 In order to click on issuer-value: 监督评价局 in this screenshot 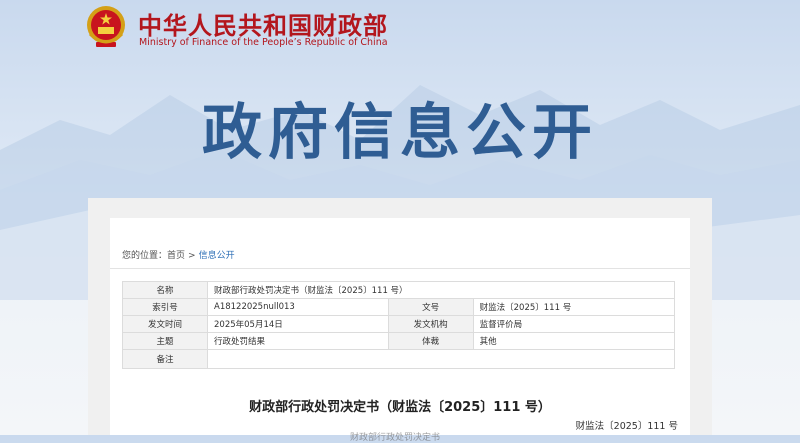, I will do `click(574, 324)`.